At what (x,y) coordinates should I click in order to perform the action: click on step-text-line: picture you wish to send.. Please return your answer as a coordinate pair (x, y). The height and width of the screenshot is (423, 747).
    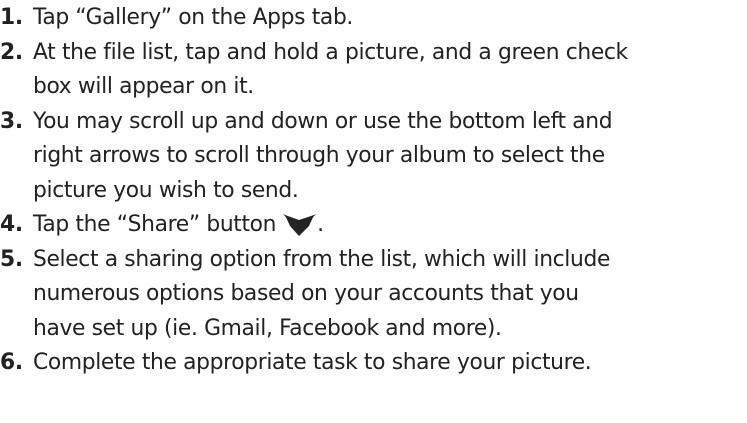
    Looking at the image, I should click on (166, 190).